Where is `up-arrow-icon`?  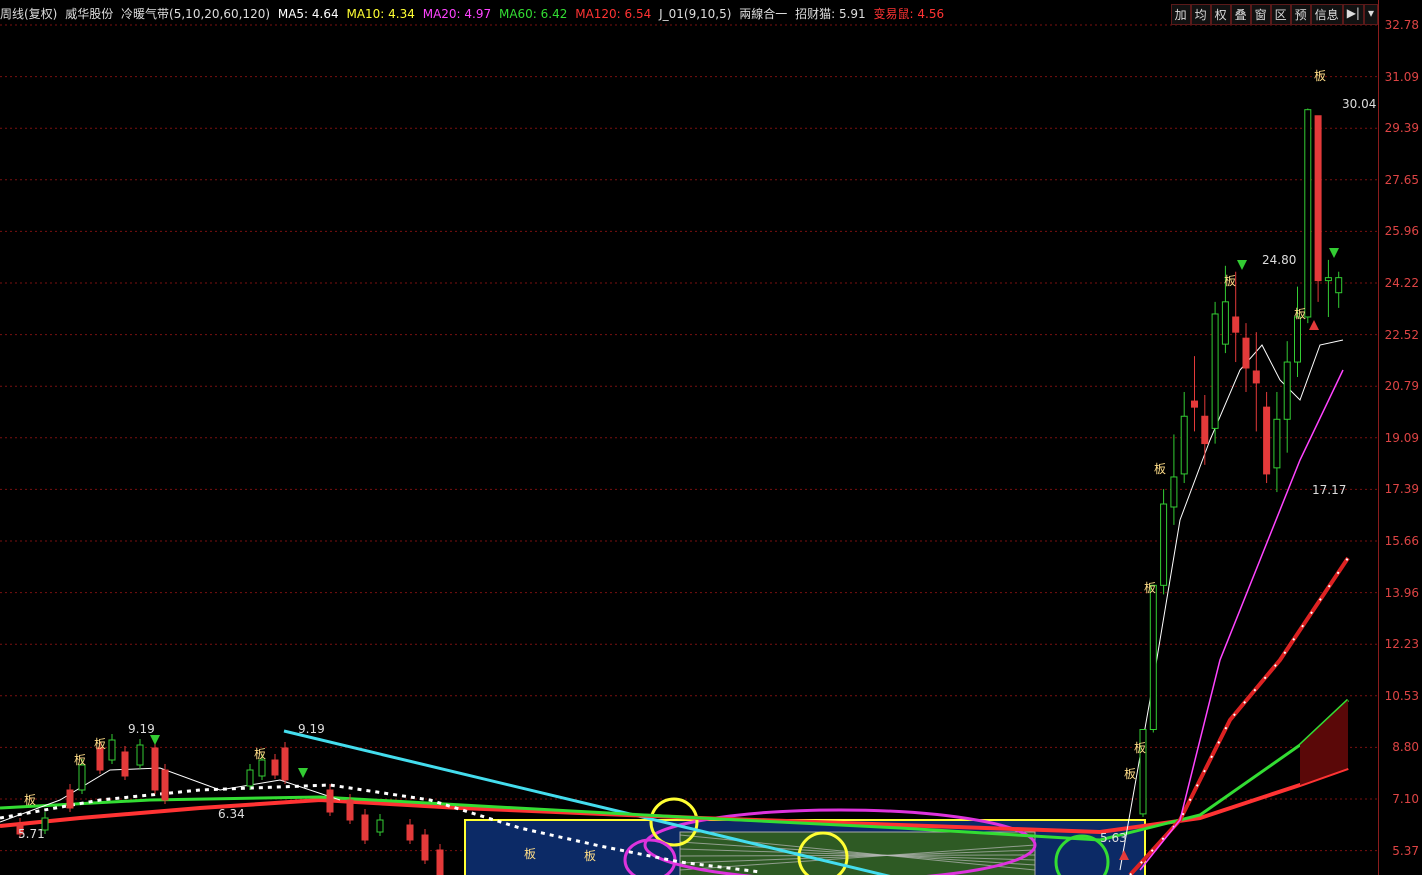
up-arrow-icon is located at coordinates (1314, 325).